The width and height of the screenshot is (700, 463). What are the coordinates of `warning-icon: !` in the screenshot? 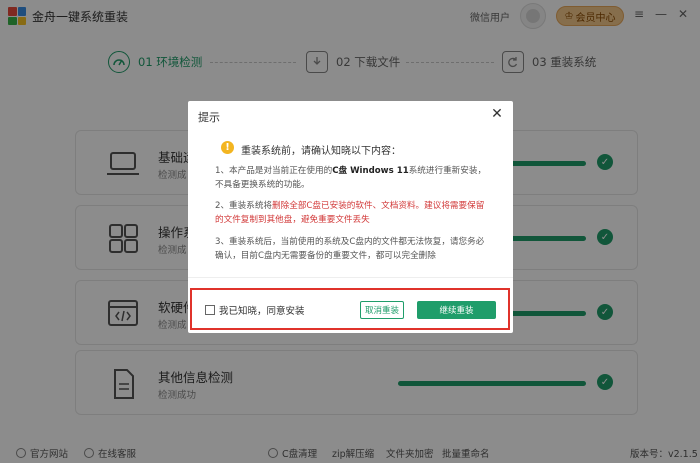 It's located at (227, 147).